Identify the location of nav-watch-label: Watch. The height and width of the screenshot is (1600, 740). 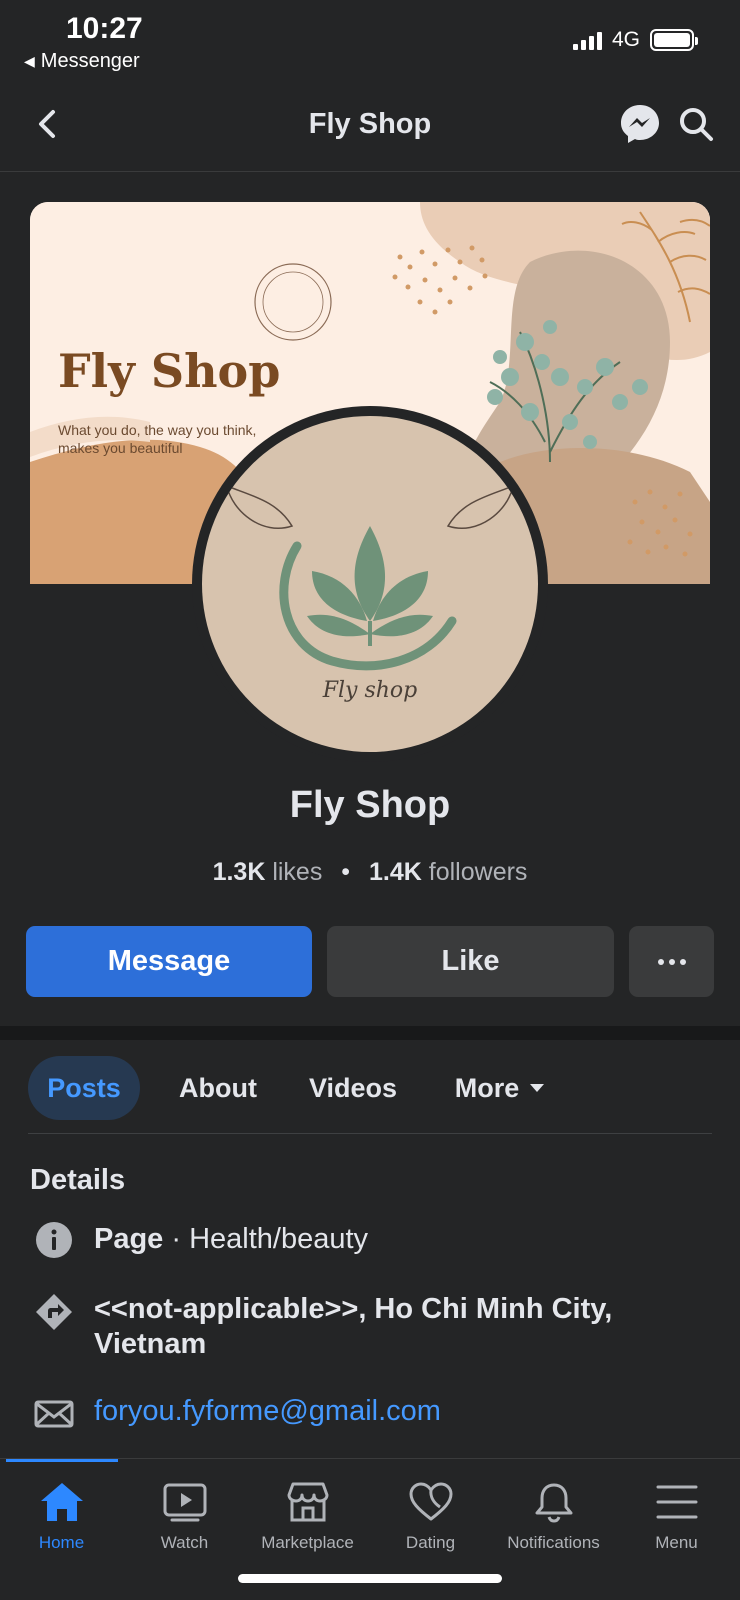
(184, 1542).